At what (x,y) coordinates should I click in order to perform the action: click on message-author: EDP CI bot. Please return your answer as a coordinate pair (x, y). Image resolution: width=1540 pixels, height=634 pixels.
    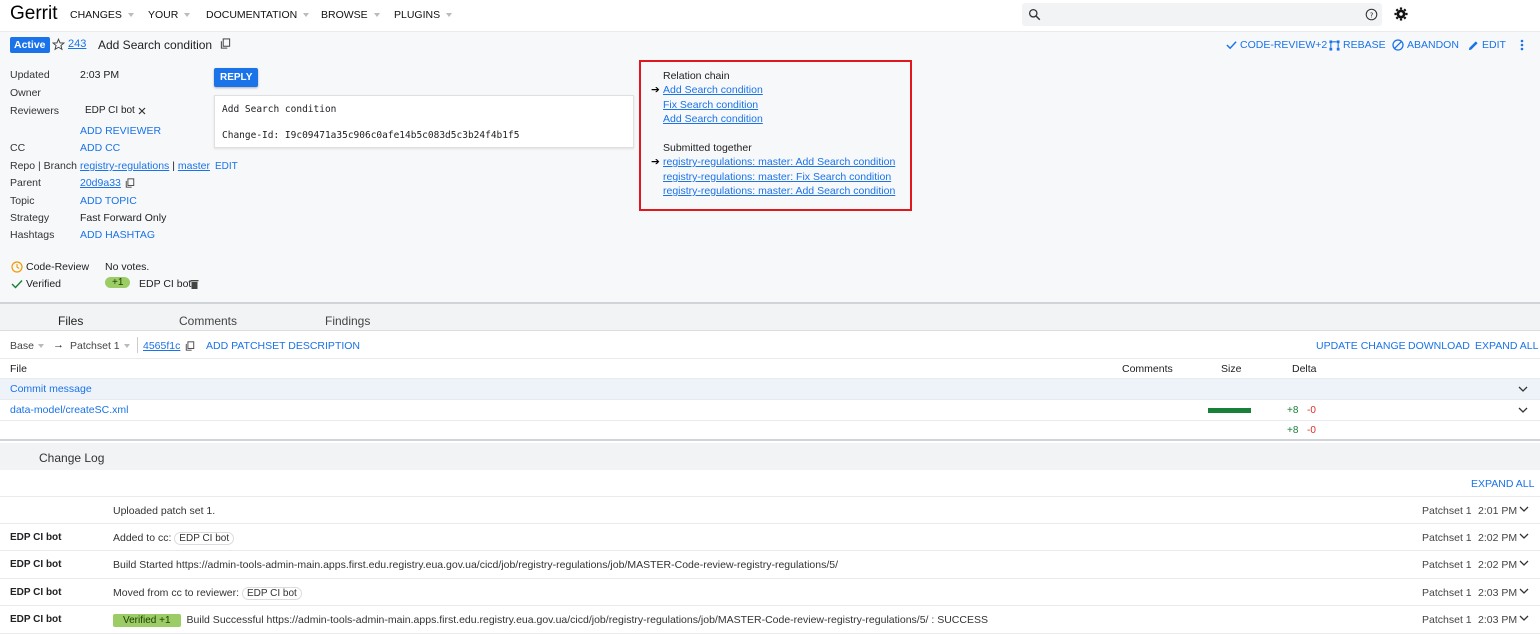
    Looking at the image, I should click on (36, 592).